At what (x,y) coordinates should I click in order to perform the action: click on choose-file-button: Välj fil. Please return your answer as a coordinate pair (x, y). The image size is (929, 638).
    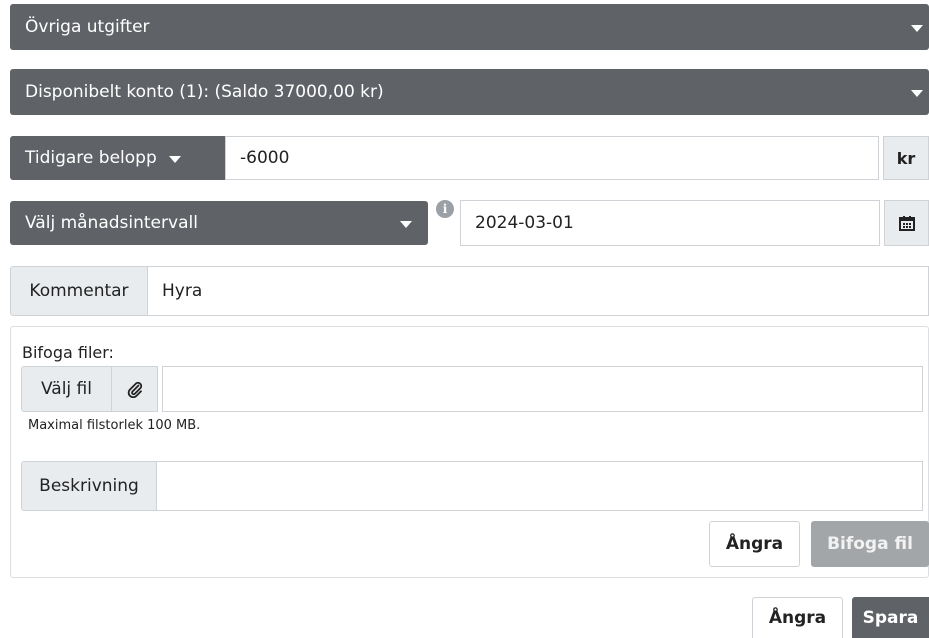
    Looking at the image, I should click on (66, 389).